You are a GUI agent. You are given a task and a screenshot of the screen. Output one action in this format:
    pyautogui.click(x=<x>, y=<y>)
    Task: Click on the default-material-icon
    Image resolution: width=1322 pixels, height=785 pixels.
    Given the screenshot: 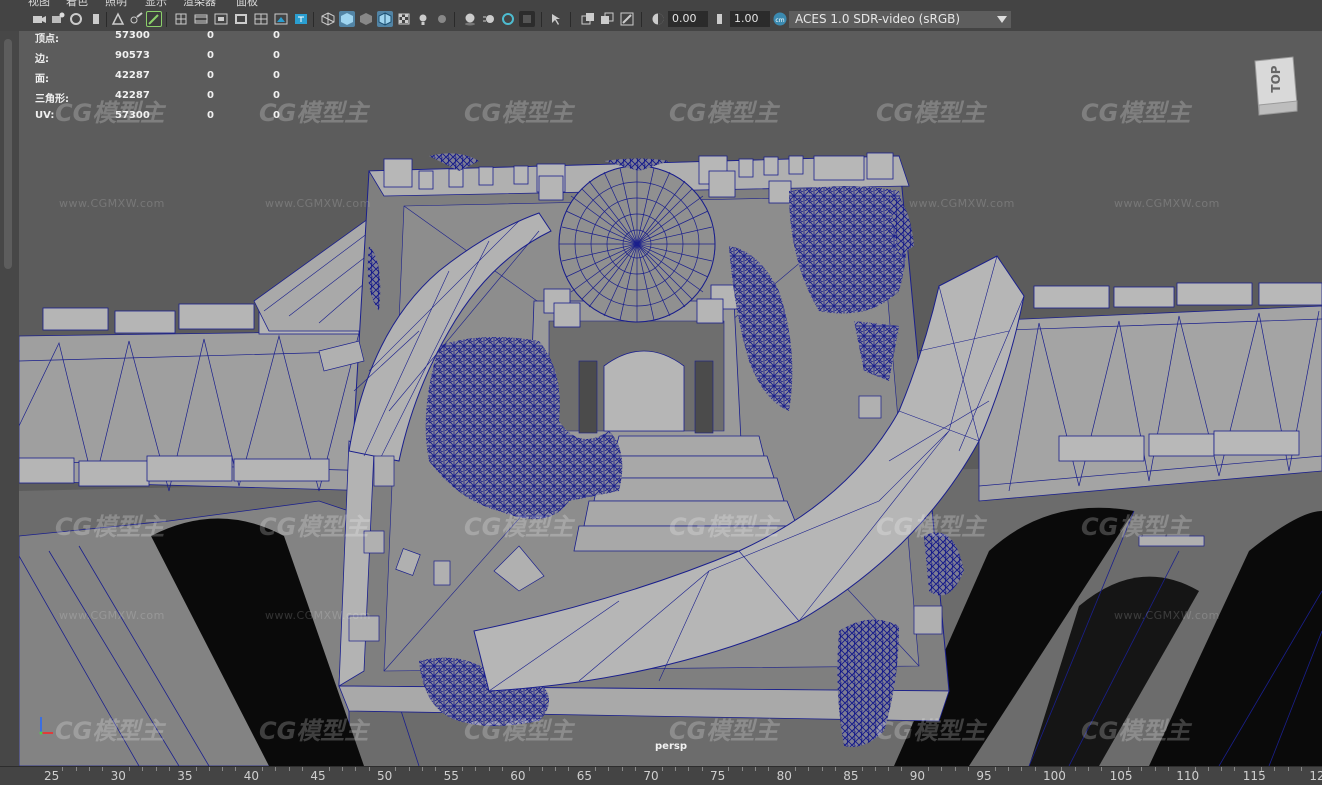 What is the action you would take?
    pyautogui.click(x=366, y=19)
    